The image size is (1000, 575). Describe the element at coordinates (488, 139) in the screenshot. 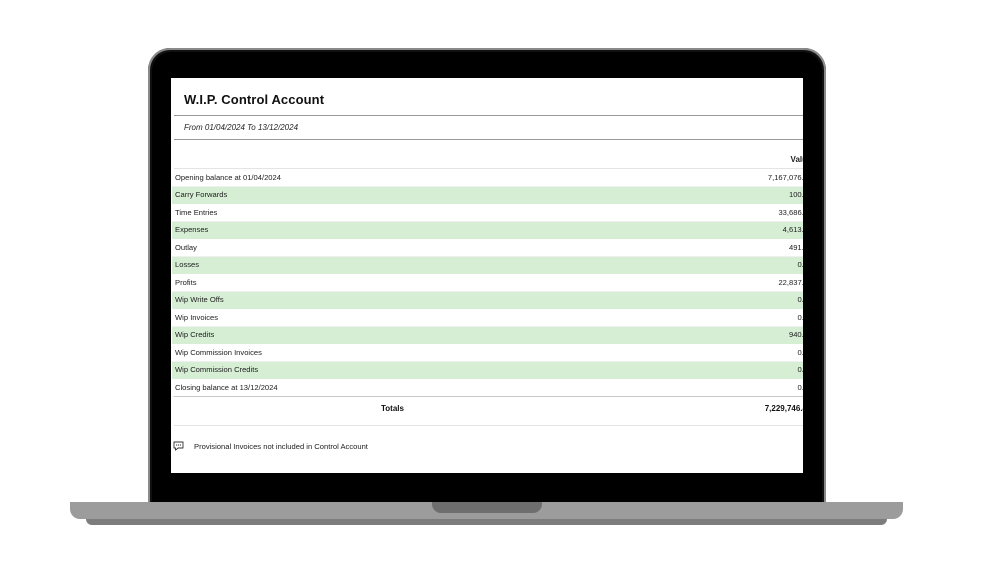

I see `date-divider` at that location.